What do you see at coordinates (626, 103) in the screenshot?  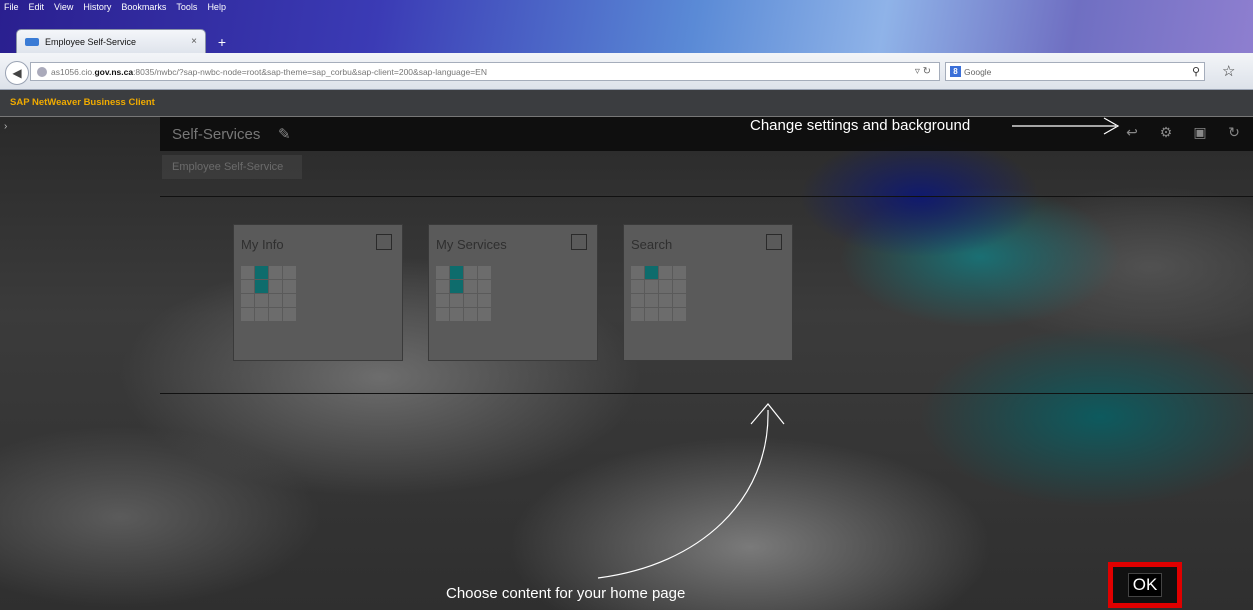 I see `sap-header: SAP NetWeaver Business Client` at bounding box center [626, 103].